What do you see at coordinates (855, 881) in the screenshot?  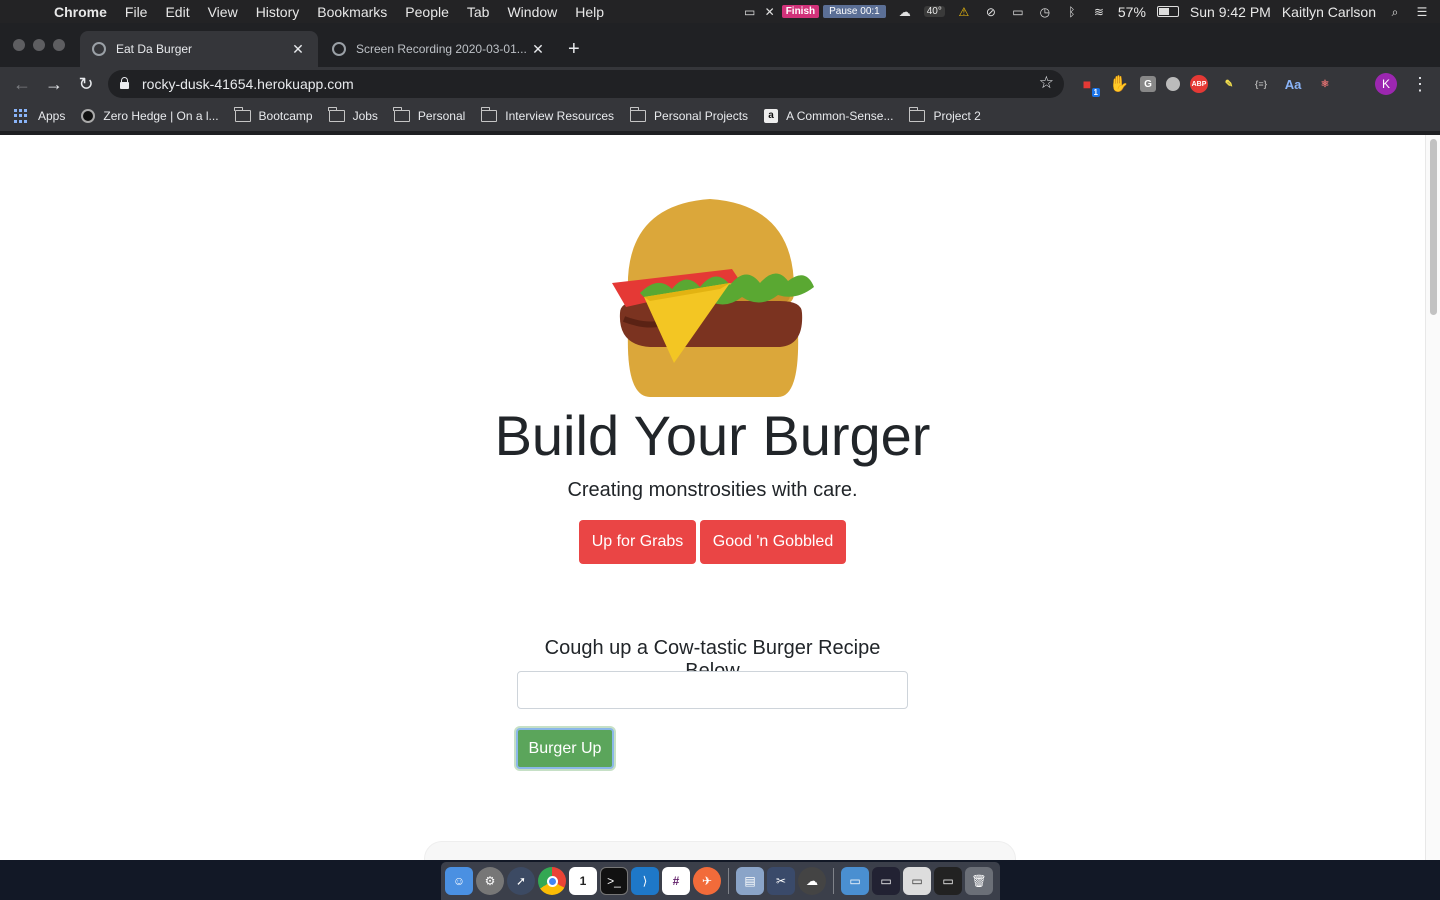 I see `downloads-folder-icon: ▭` at bounding box center [855, 881].